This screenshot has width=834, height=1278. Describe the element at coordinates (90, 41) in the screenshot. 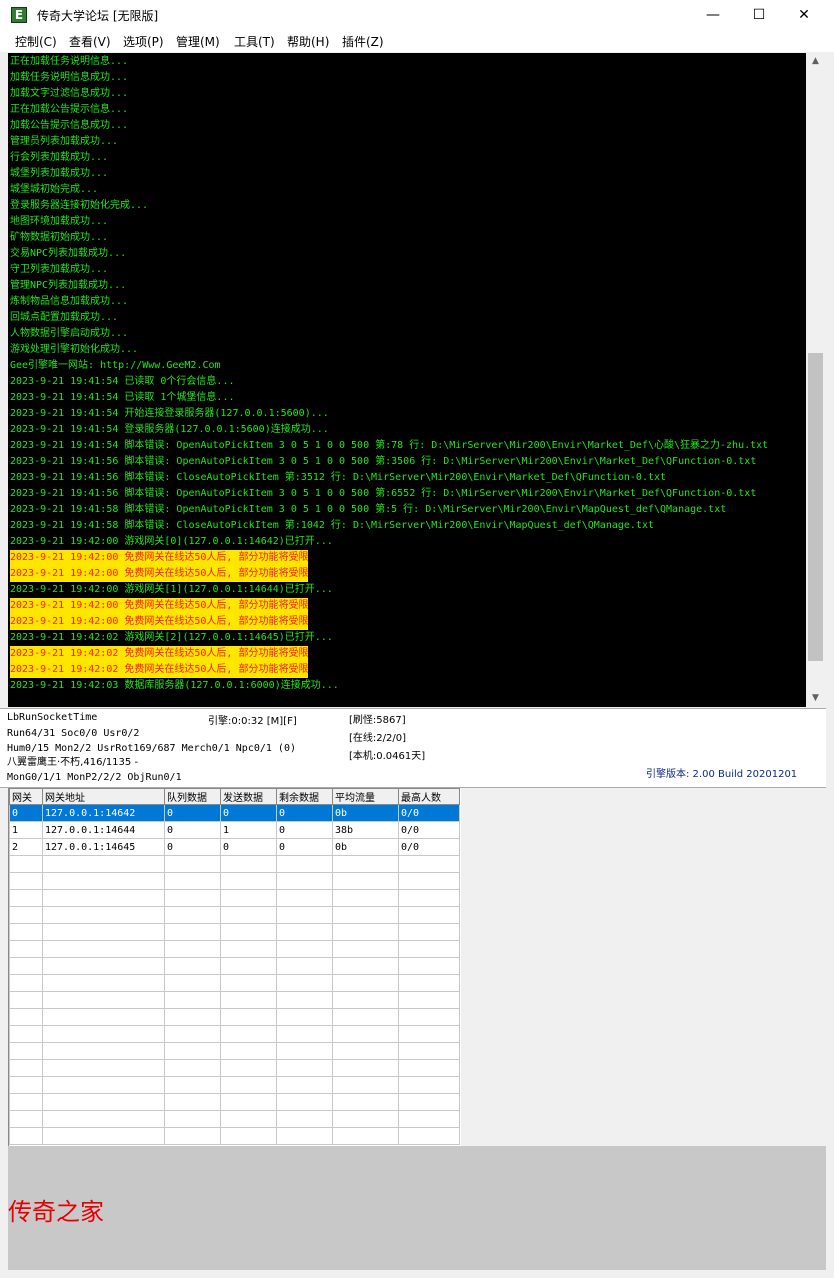

I see `menu-view: 查看(V)` at that location.